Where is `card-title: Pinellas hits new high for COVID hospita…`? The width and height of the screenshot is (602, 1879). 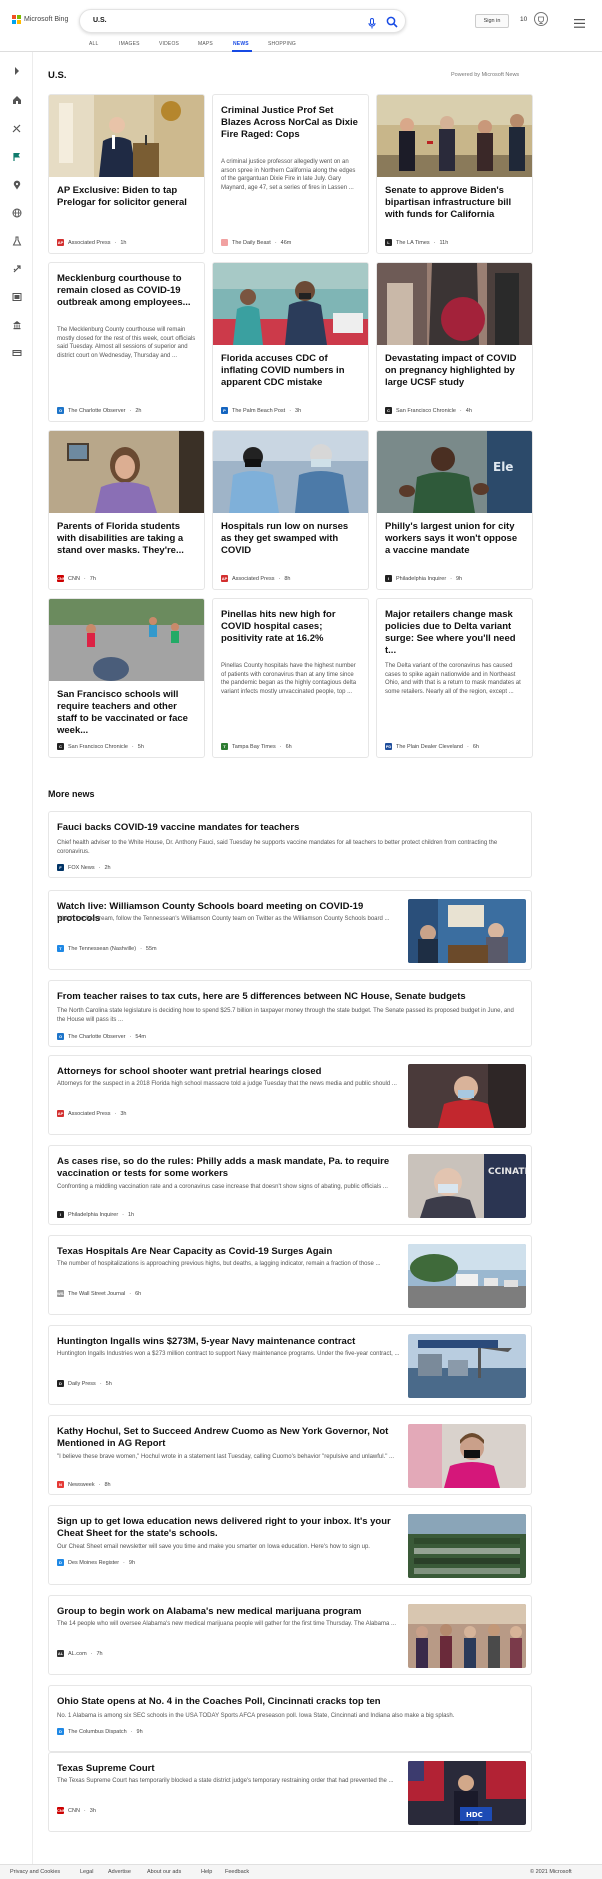 card-title: Pinellas hits new high for COVID hospita… is located at coordinates (291, 627).